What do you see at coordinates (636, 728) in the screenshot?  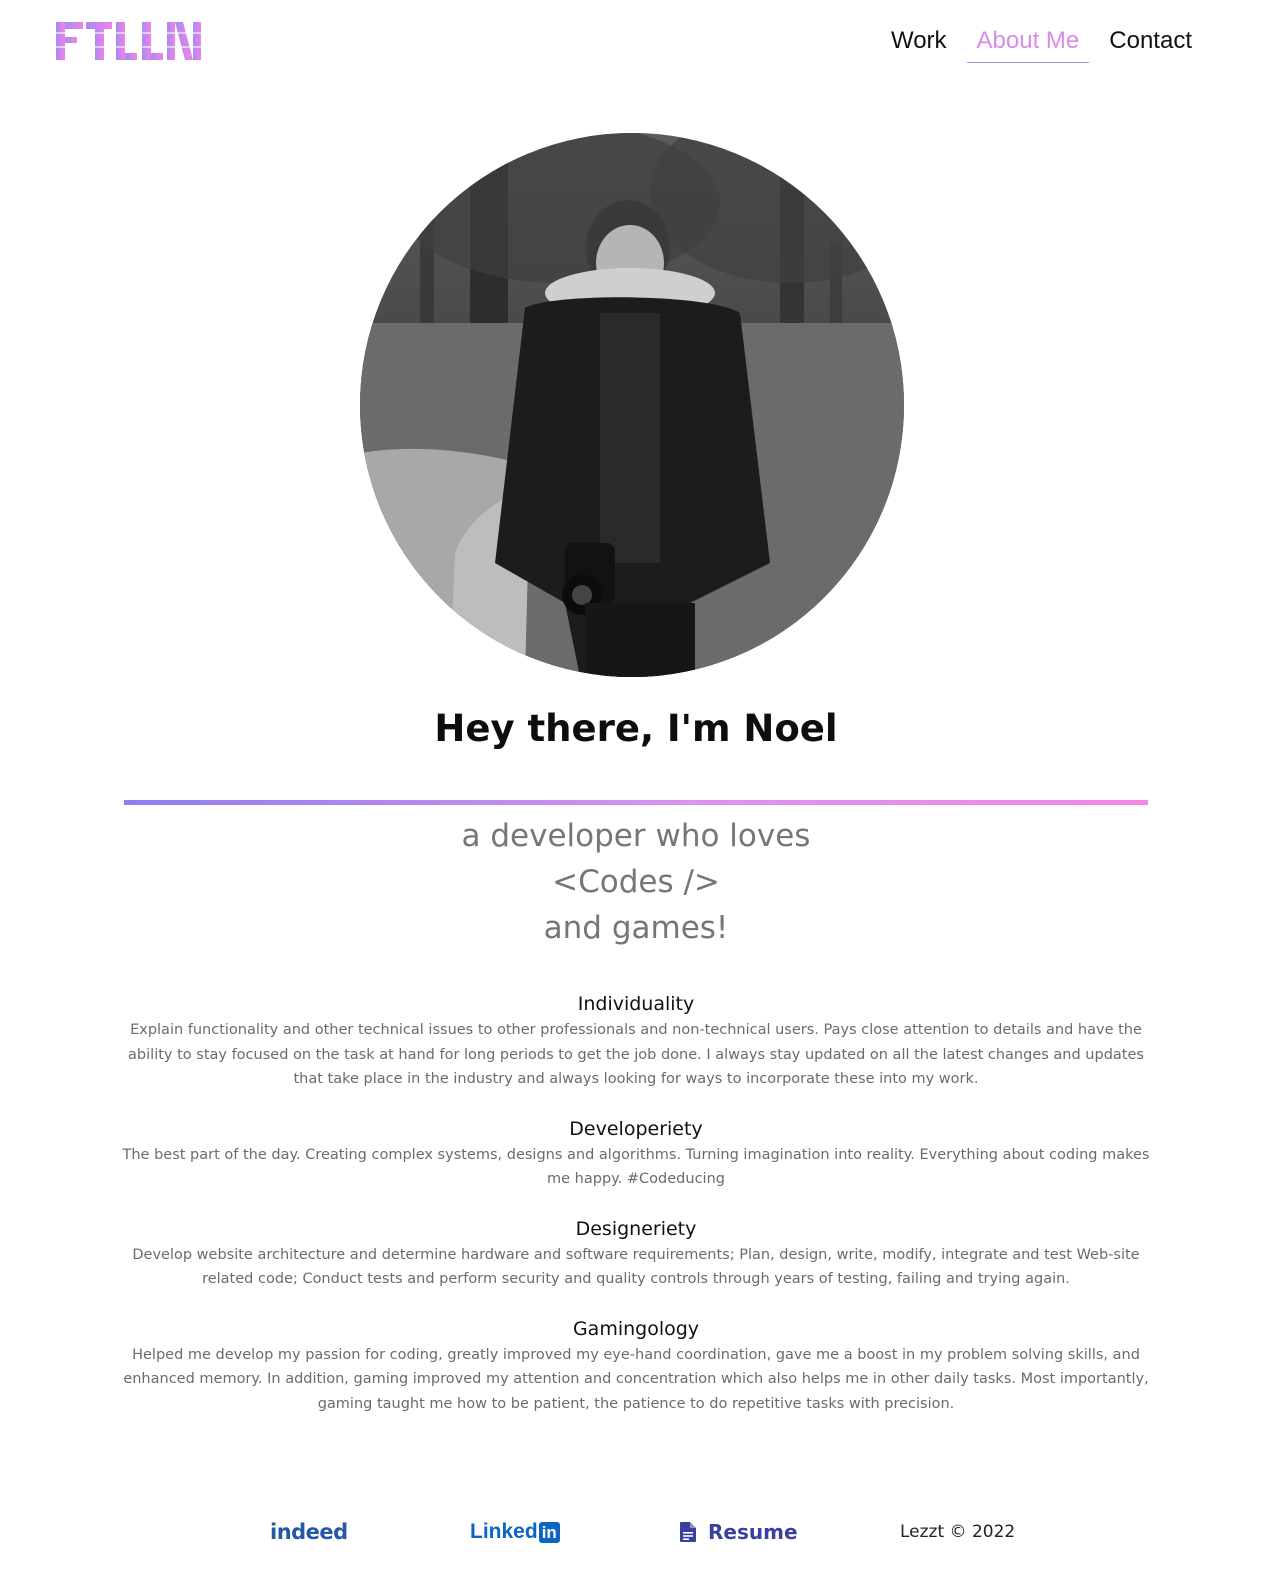 I see `page-title: Hey there, I'm Noel` at bounding box center [636, 728].